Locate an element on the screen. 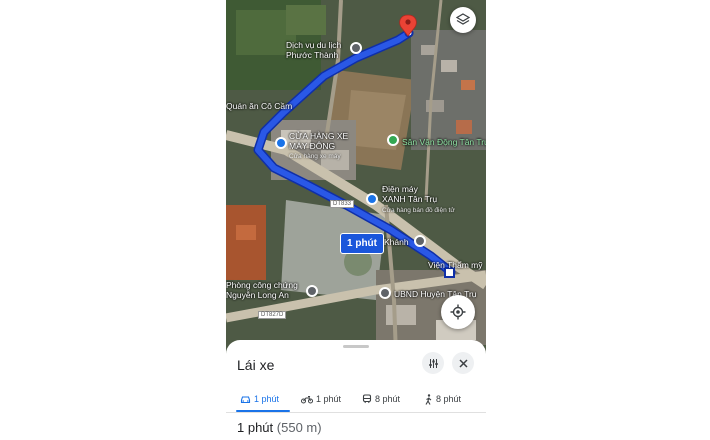 This screenshot has width=710, height=440. map-label-dich-vu: Dịch vụ du lịch Phước Thành is located at coordinates (313, 50).